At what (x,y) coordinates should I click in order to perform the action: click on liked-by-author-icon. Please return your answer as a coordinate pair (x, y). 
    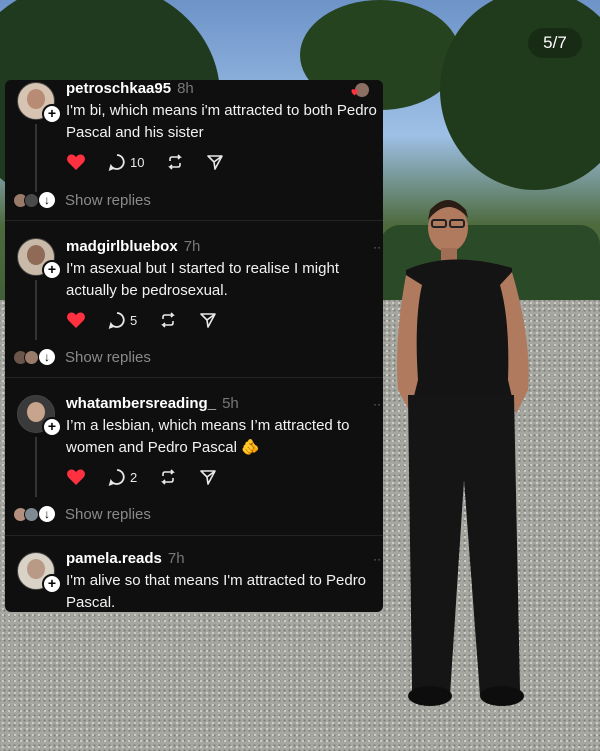
    Looking at the image, I should click on (360, 90).